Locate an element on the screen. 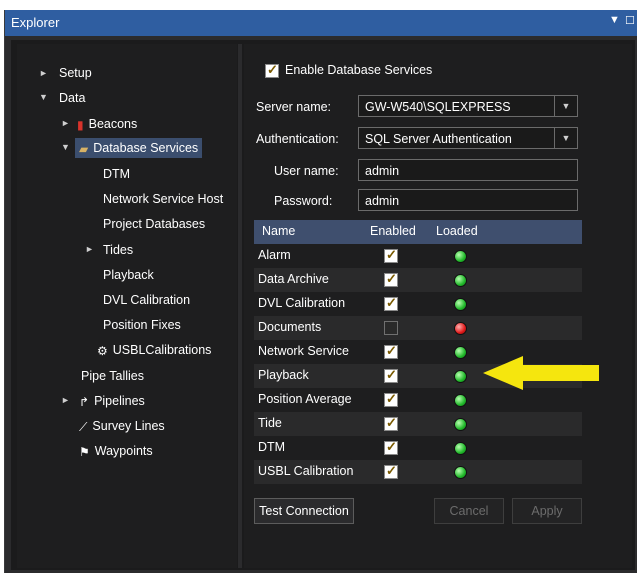 This screenshot has width=637, height=573. tree-item-dtm: DTM is located at coordinates (116, 174).